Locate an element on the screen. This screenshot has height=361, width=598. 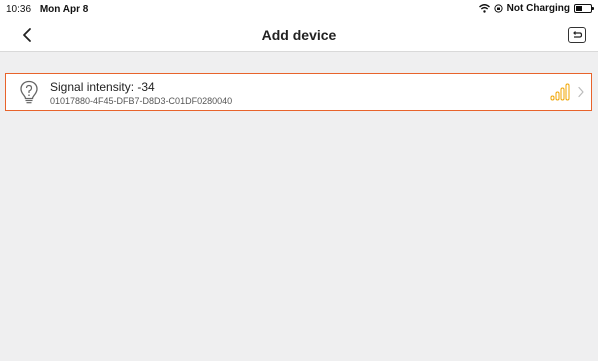
status-bar: 10:36 Mon Apr 8 Not Charging is located at coordinates (299, 9).